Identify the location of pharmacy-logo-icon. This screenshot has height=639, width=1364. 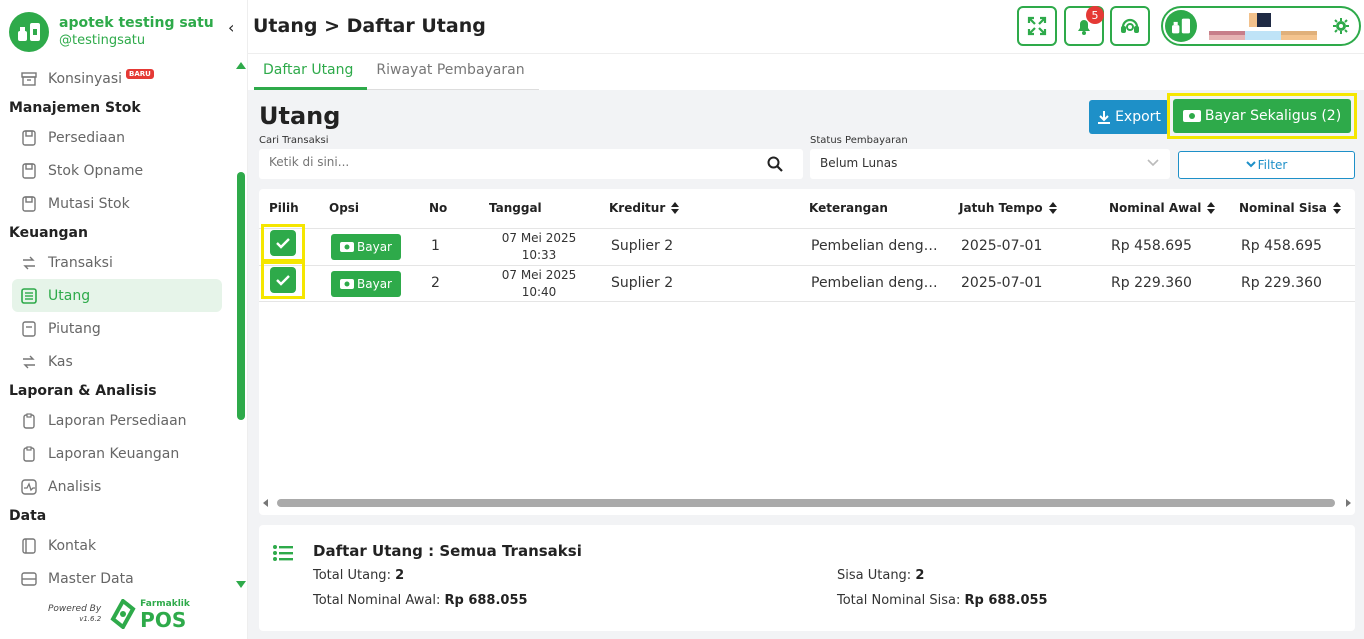
(29, 32).